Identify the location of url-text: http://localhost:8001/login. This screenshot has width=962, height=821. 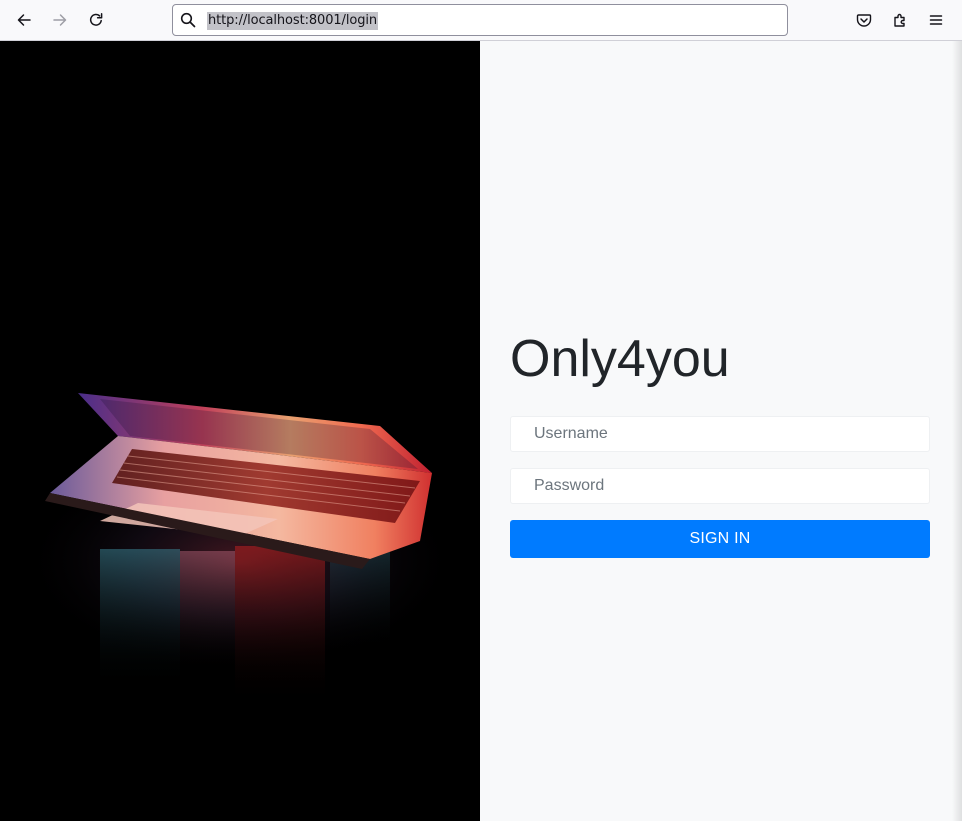
(292, 21).